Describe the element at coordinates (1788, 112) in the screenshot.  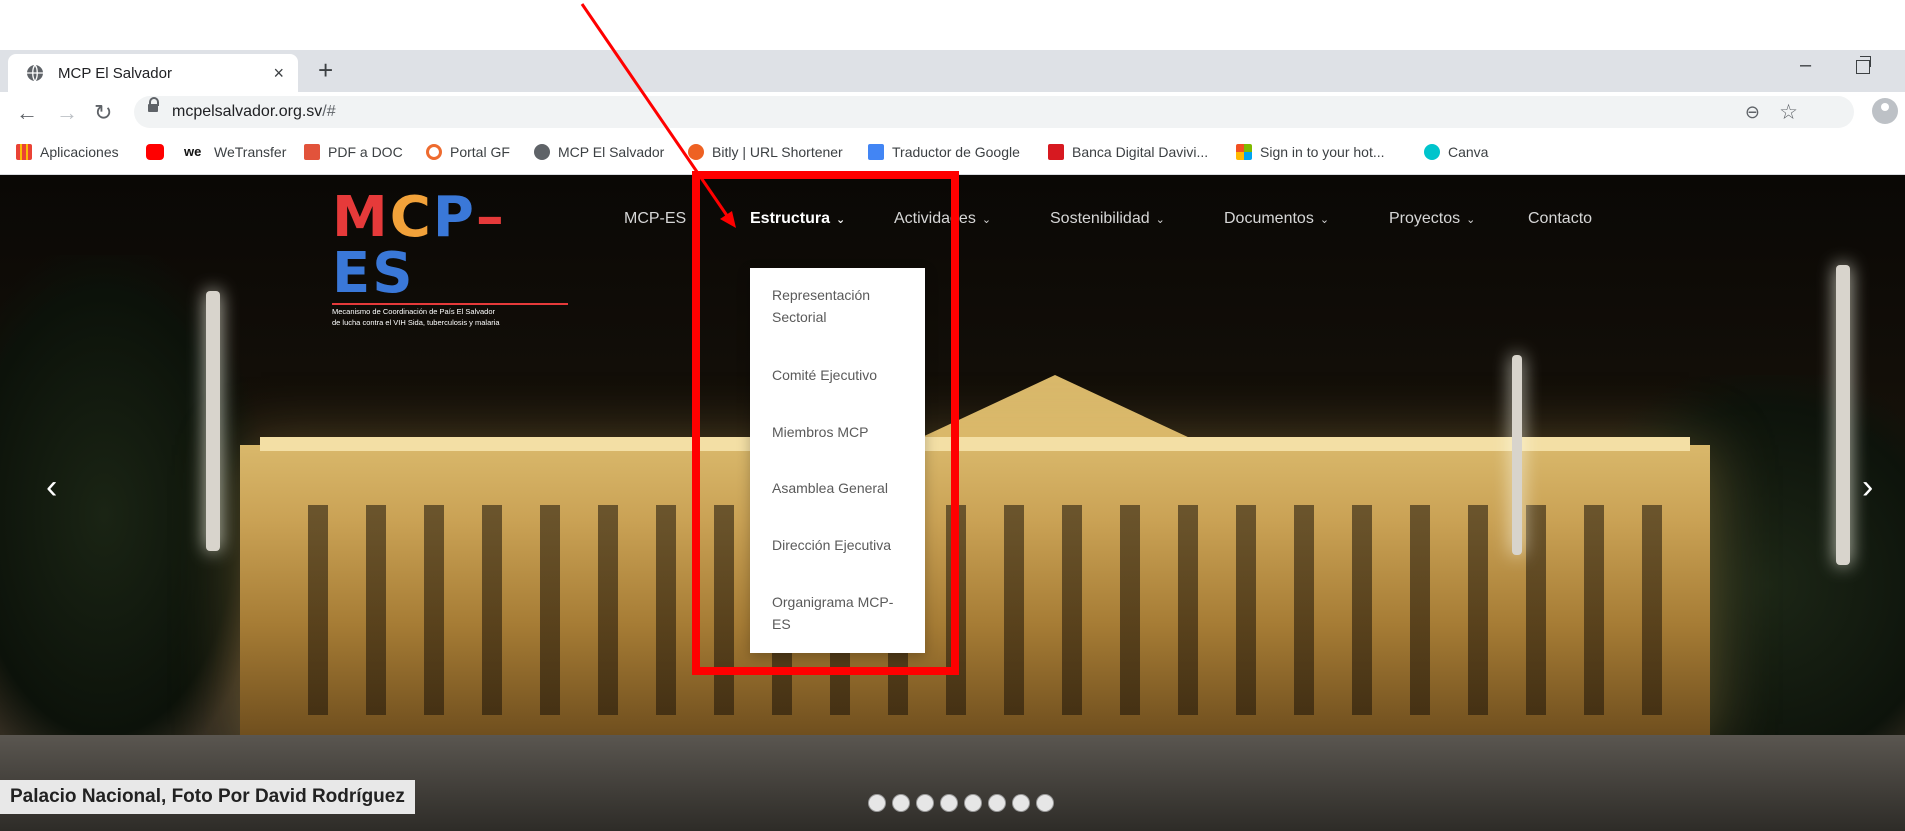
I see `bookmark-star-icon: ☆` at that location.